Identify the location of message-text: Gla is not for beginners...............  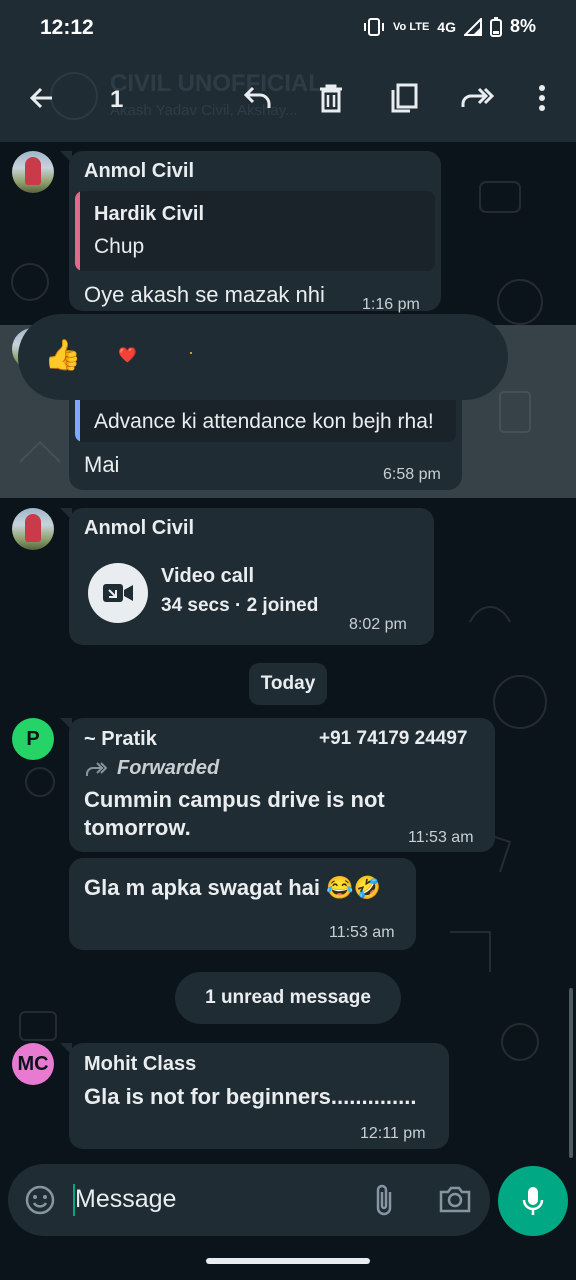
(250, 1096).